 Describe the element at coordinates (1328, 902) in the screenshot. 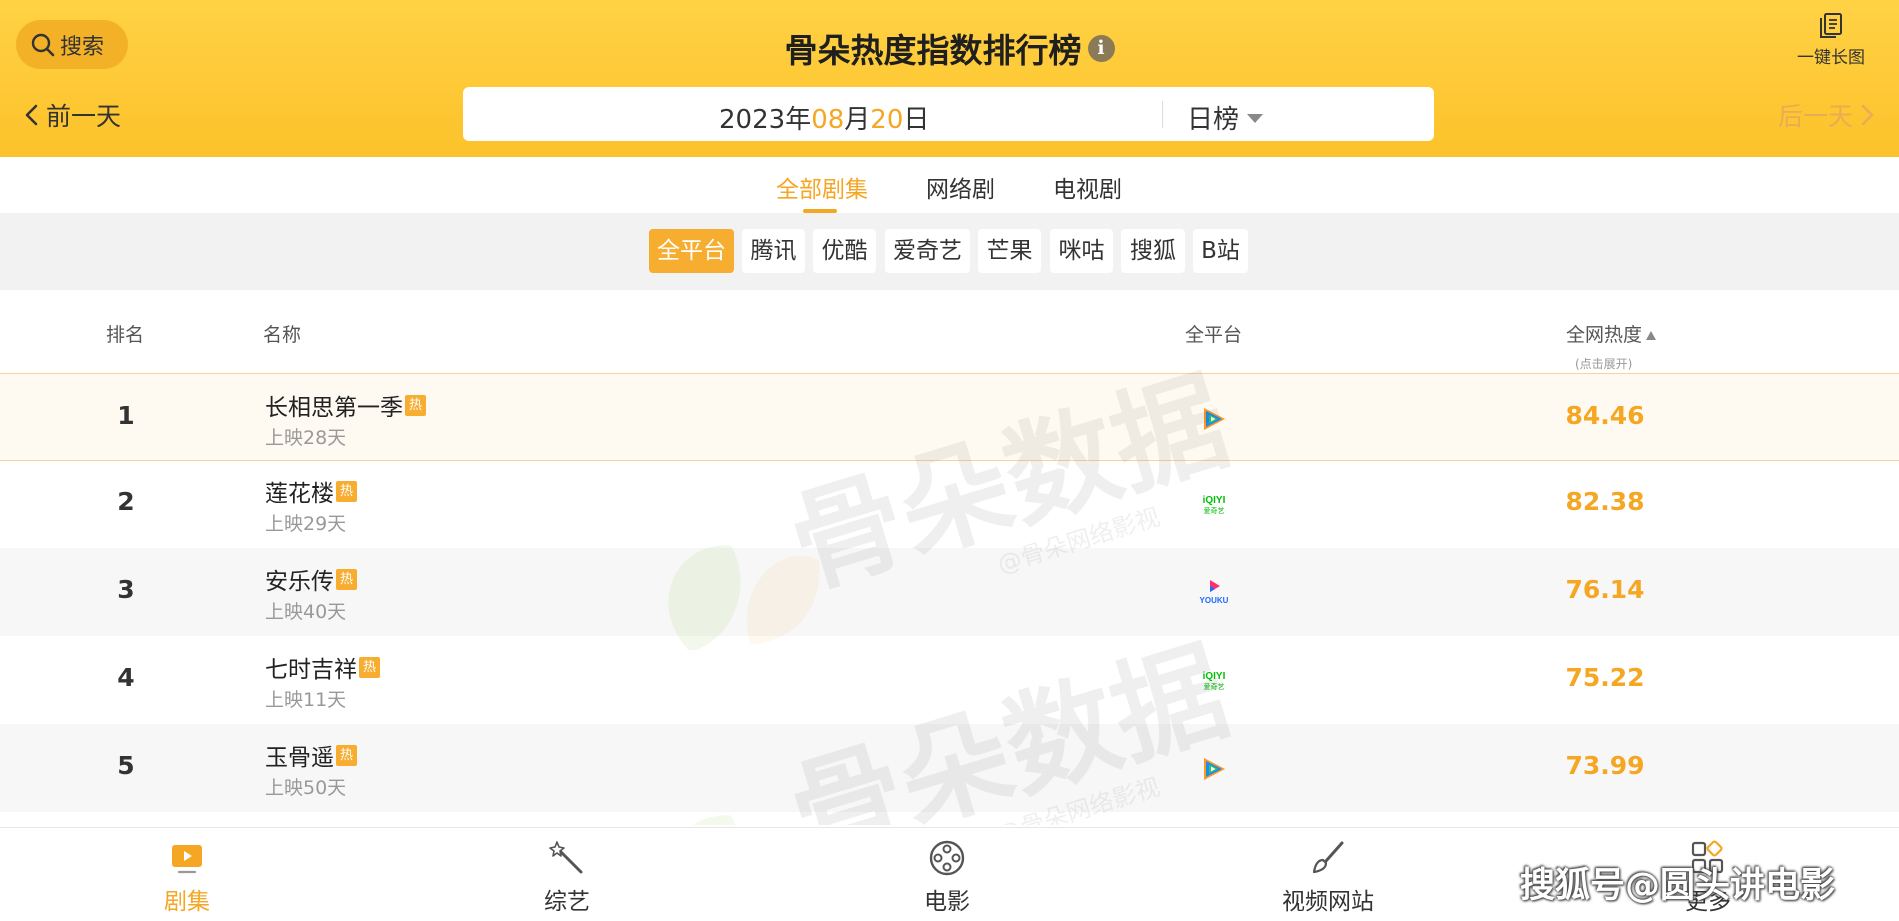

I see `nav-video-sites-label: 视频网站` at that location.